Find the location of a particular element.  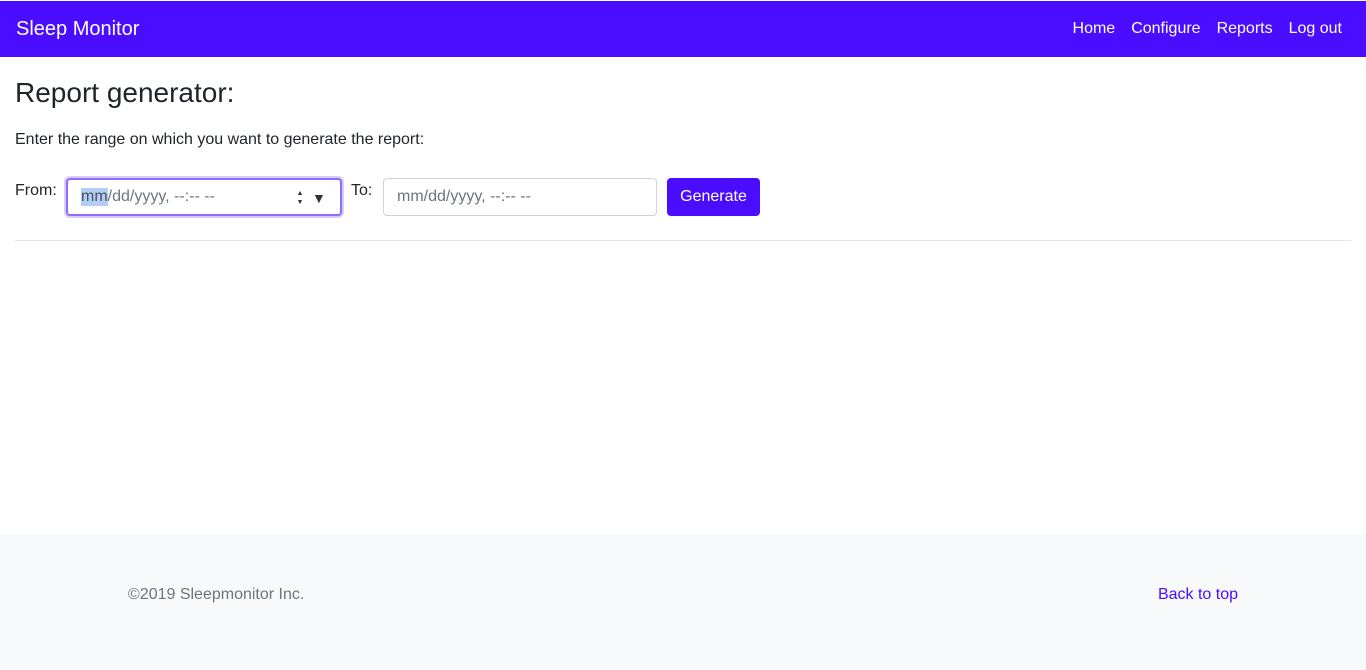

to-placeholder: mm/dd/yyyy, --:-- -- is located at coordinates (464, 196).